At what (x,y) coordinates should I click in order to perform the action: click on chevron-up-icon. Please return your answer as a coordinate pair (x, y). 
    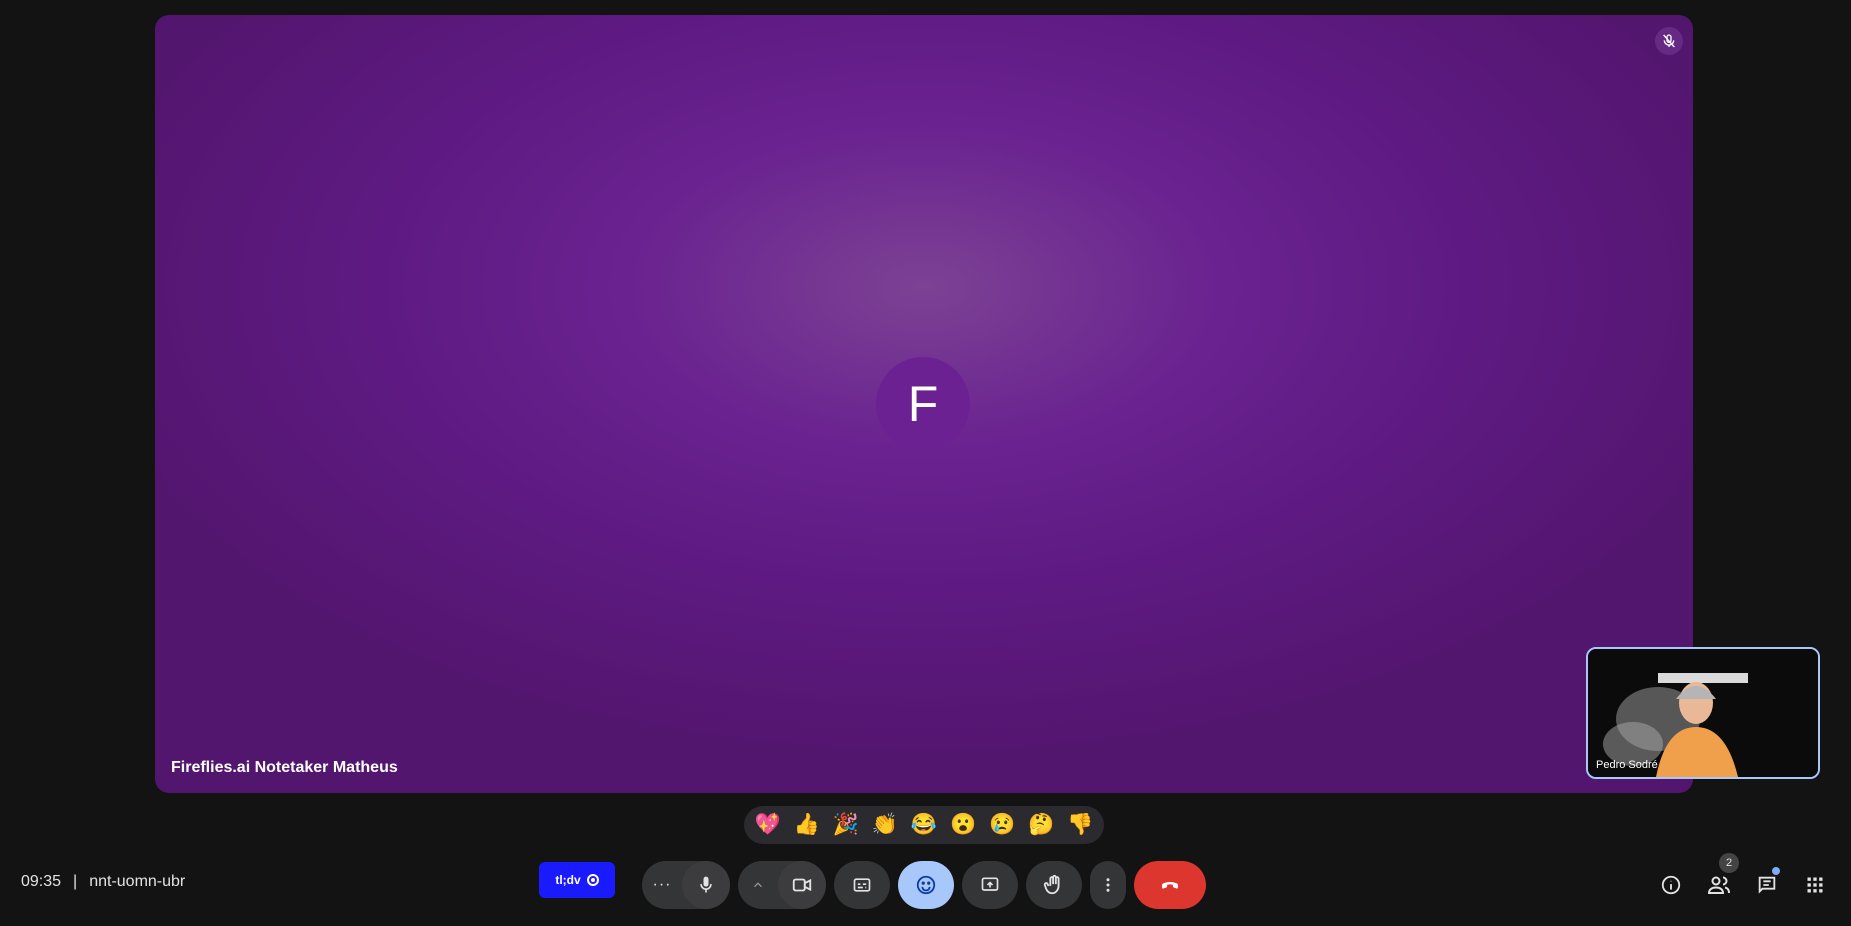
    Looking at the image, I should click on (758, 885).